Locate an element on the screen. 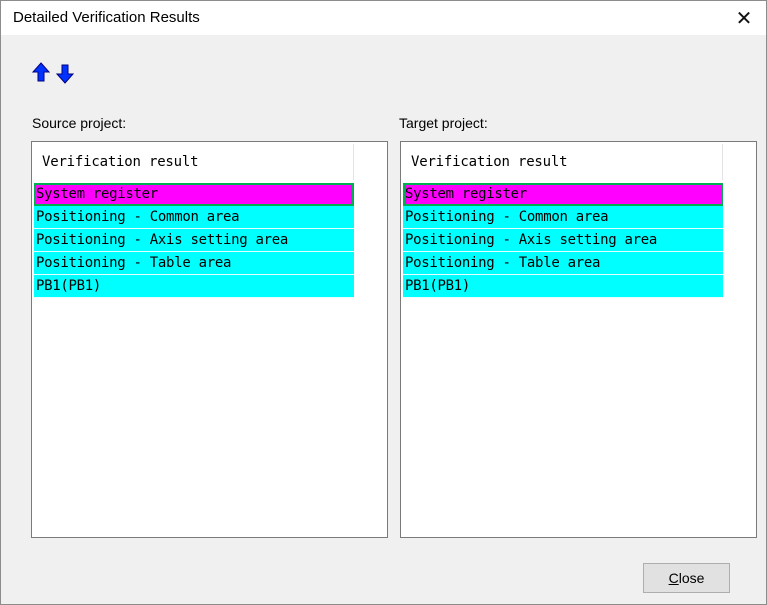 The image size is (767, 605). target-list-item: PB1(PB1) is located at coordinates (563, 286).